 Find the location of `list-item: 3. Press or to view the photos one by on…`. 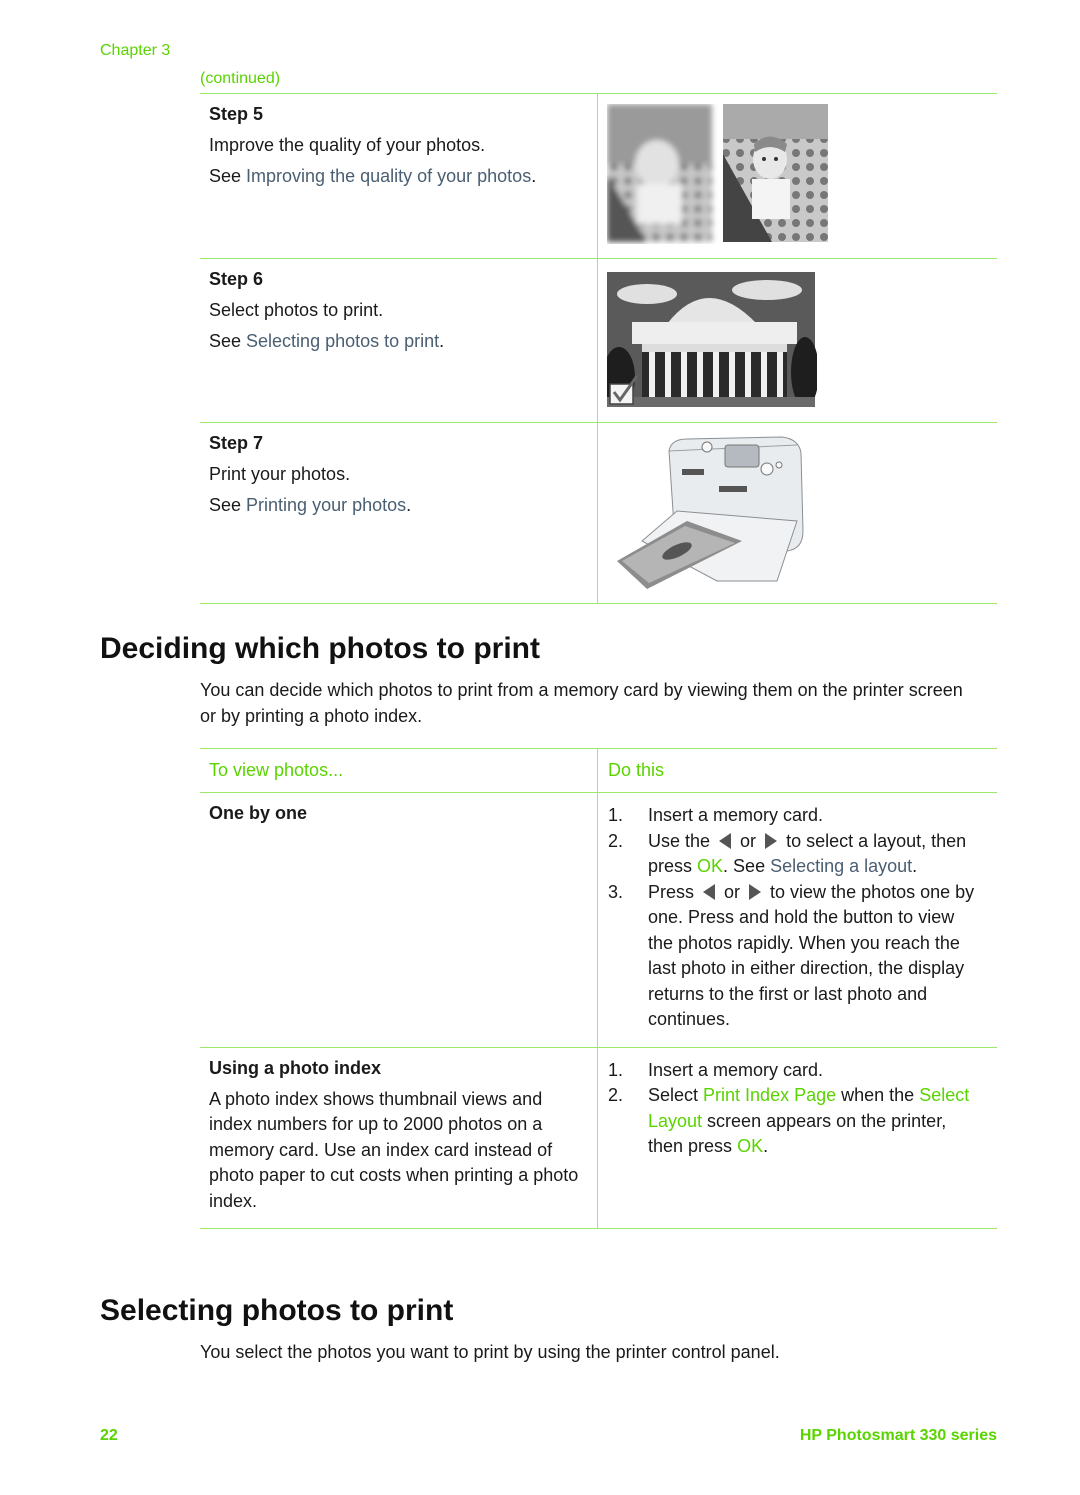

list-item: 3. Press or to view the photos one by on… is located at coordinates (791, 955).